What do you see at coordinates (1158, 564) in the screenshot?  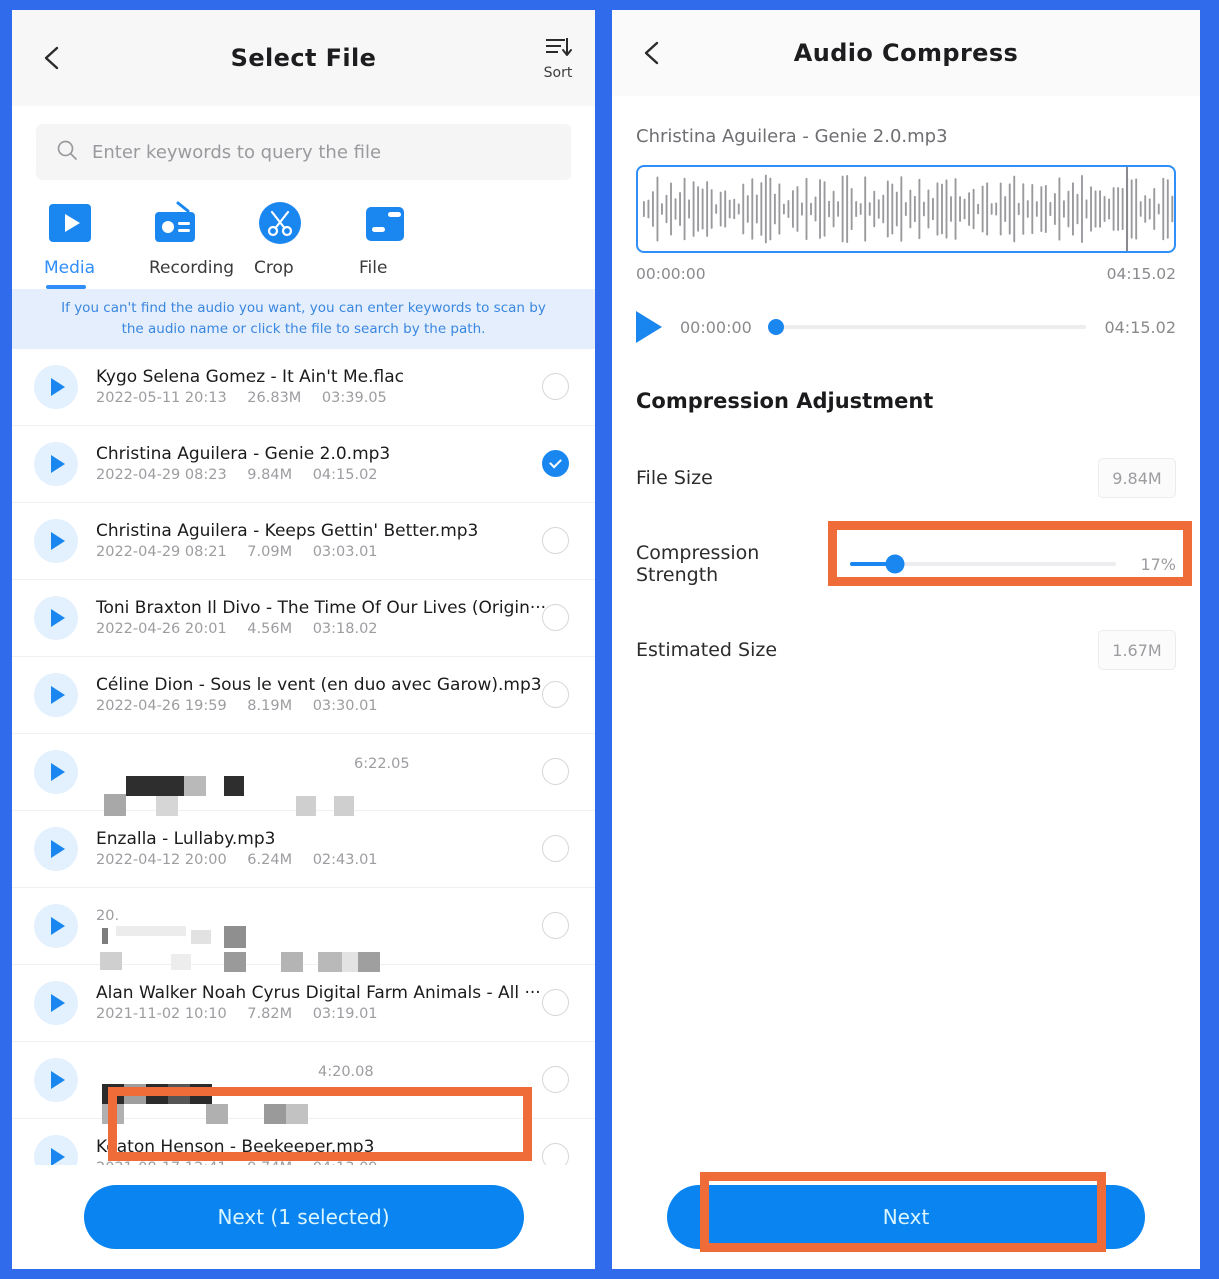 I see `compression-strength-value: 17%` at bounding box center [1158, 564].